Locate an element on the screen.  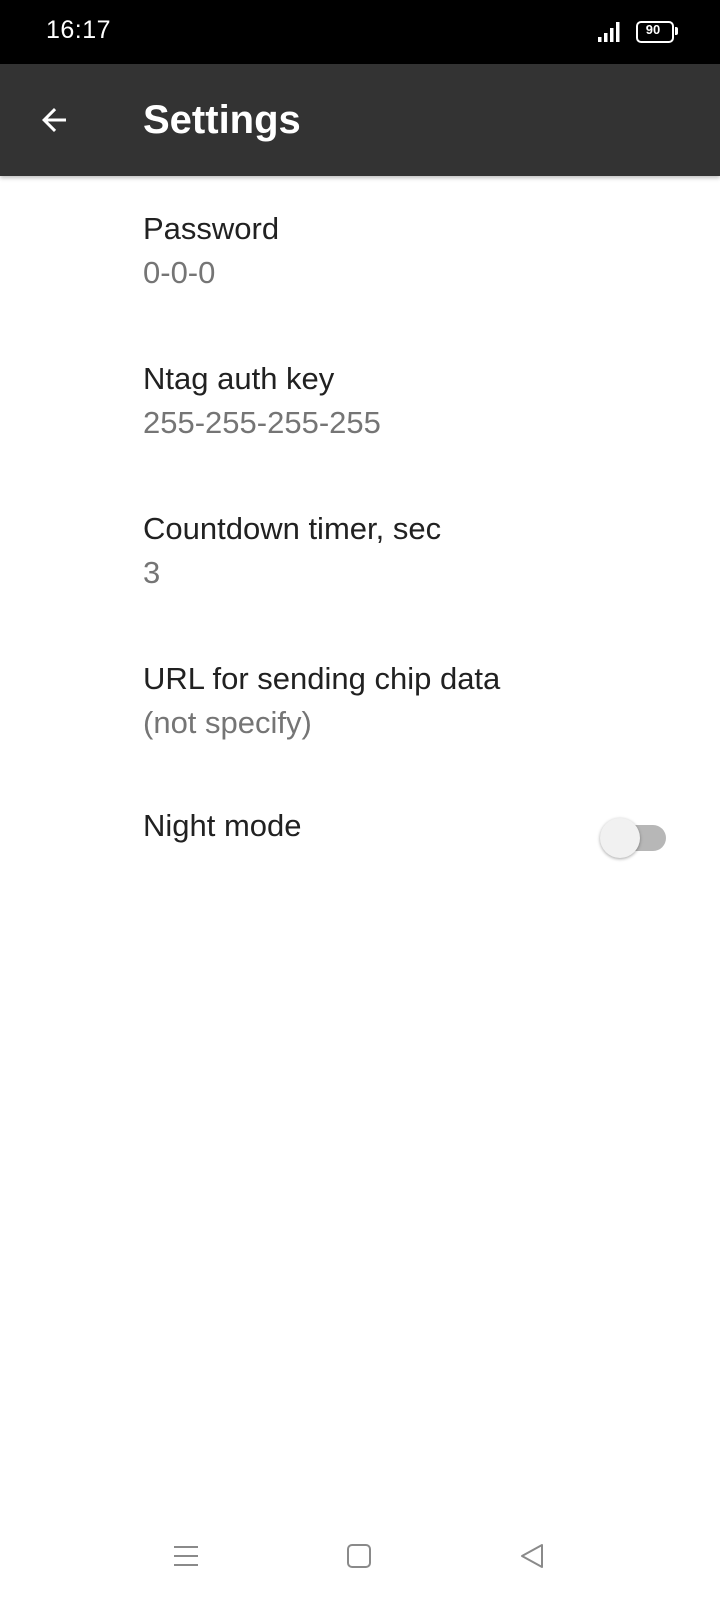
setting-url-chip-data: URL for sending chip data (not specify) is located at coordinates (360, 701).